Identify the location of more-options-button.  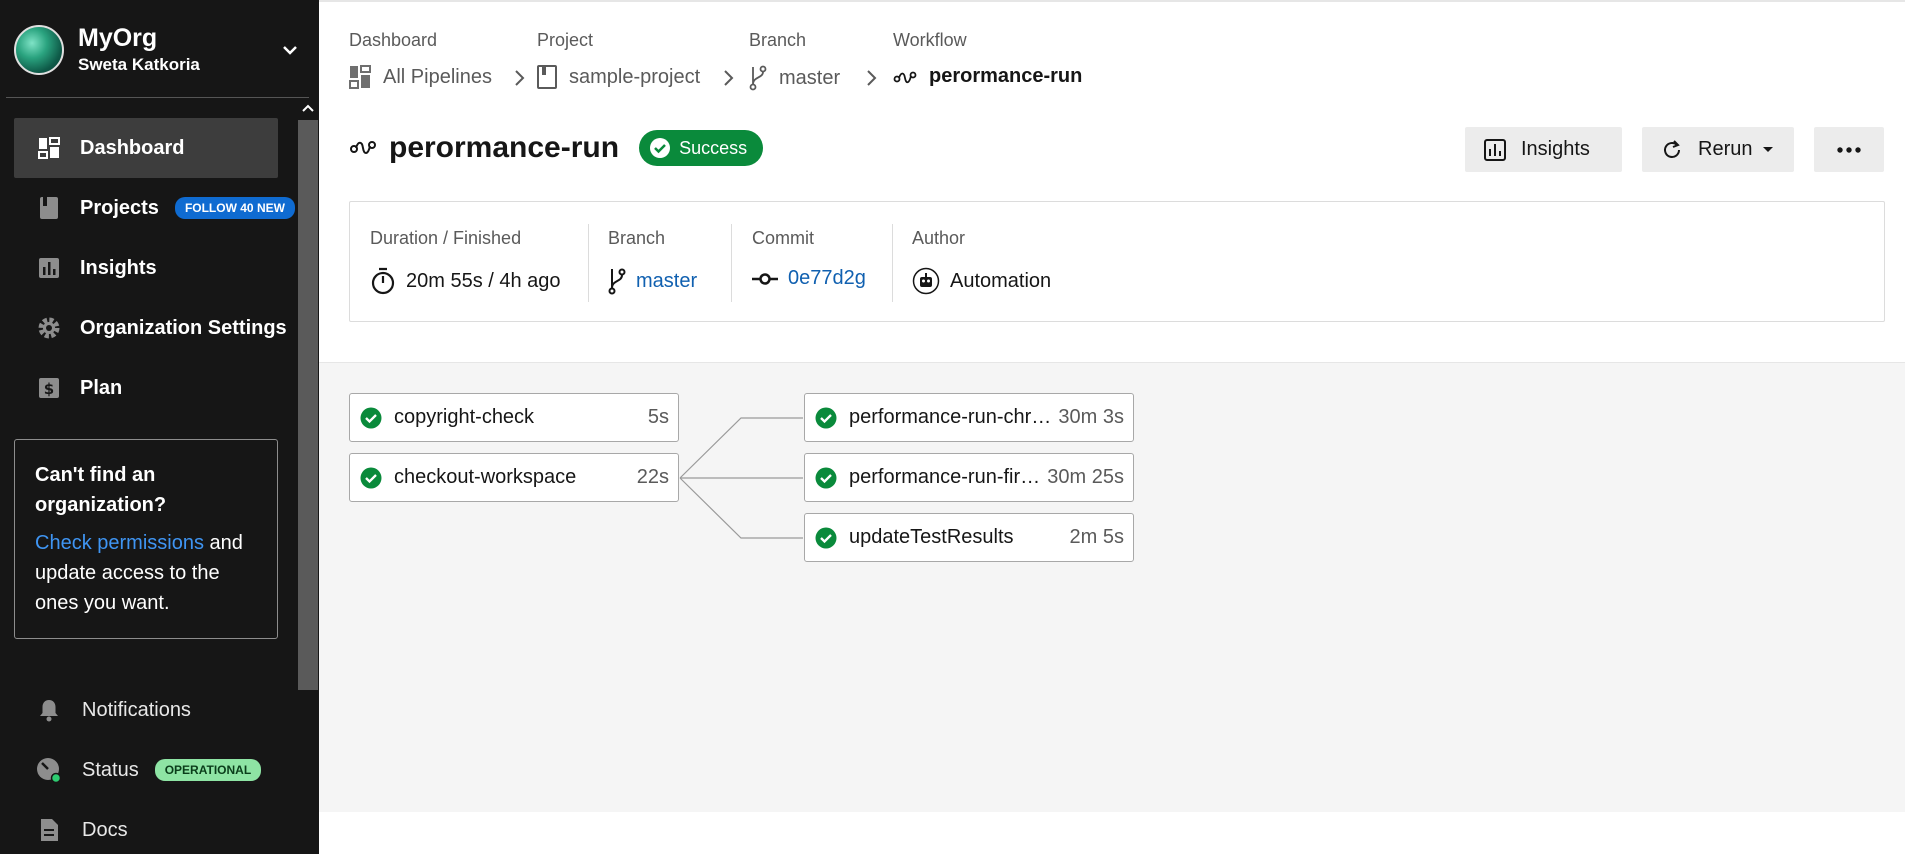
(1849, 149).